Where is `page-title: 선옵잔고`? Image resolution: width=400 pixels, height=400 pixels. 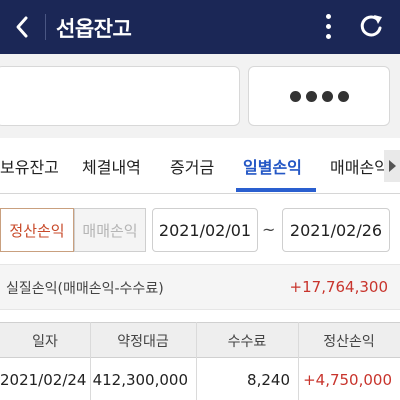
page-title: 선옵잔고 is located at coordinates (94, 29).